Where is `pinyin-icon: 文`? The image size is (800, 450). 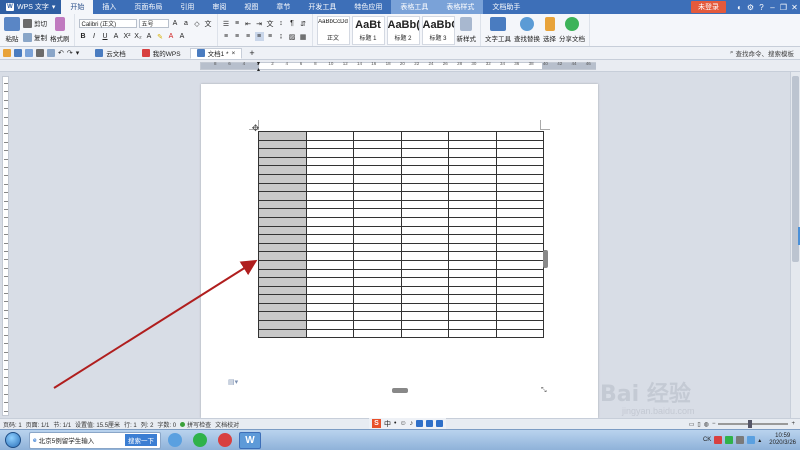 pinyin-icon: 文 is located at coordinates (208, 23).